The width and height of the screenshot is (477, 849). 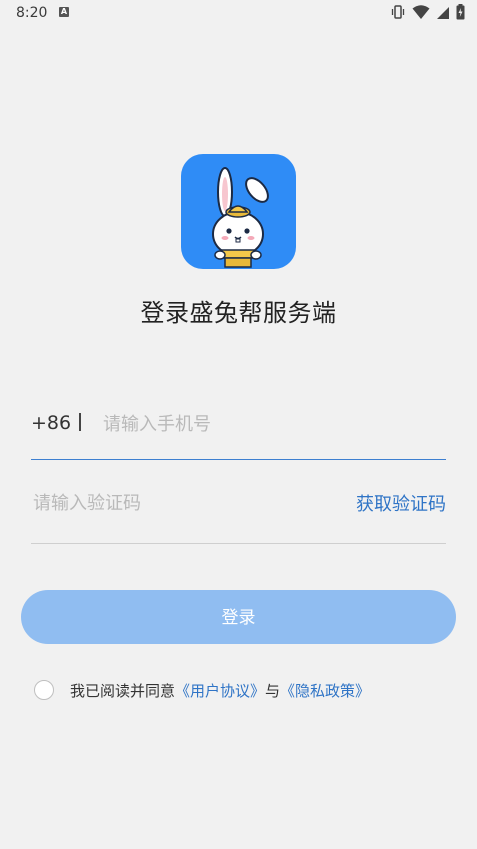 I want to click on phone-field-row: +86, so click(x=238, y=432).